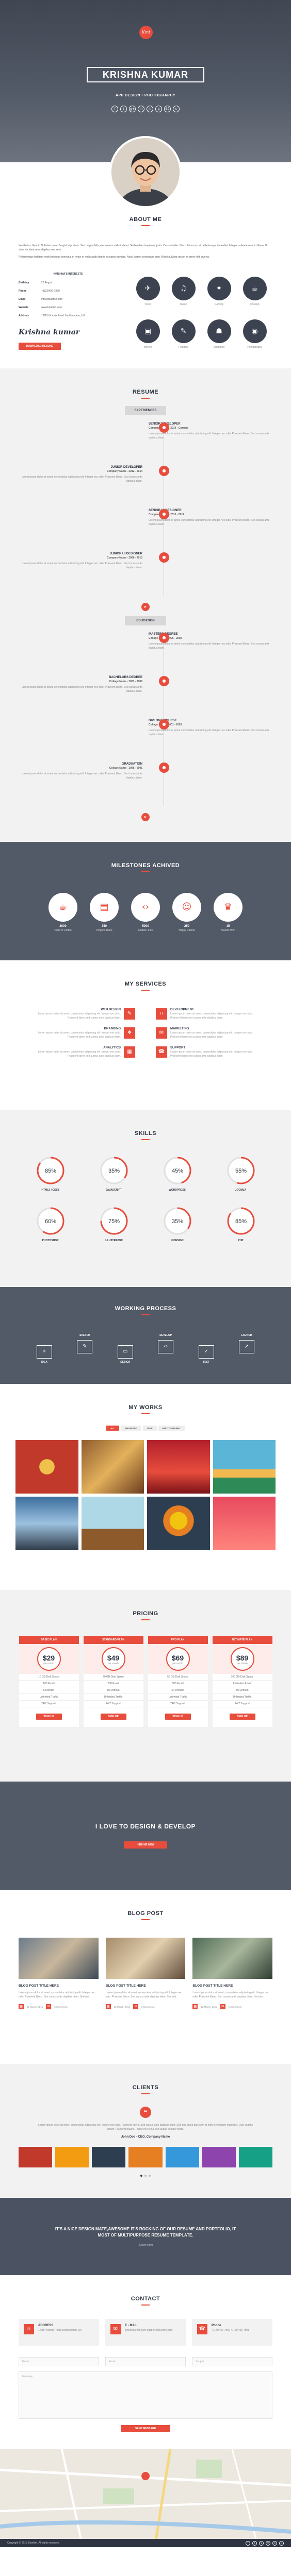 The height and width of the screenshot is (2576, 291). Describe the element at coordinates (240, 1171) in the screenshot. I see `skill-percent: 55%` at that location.